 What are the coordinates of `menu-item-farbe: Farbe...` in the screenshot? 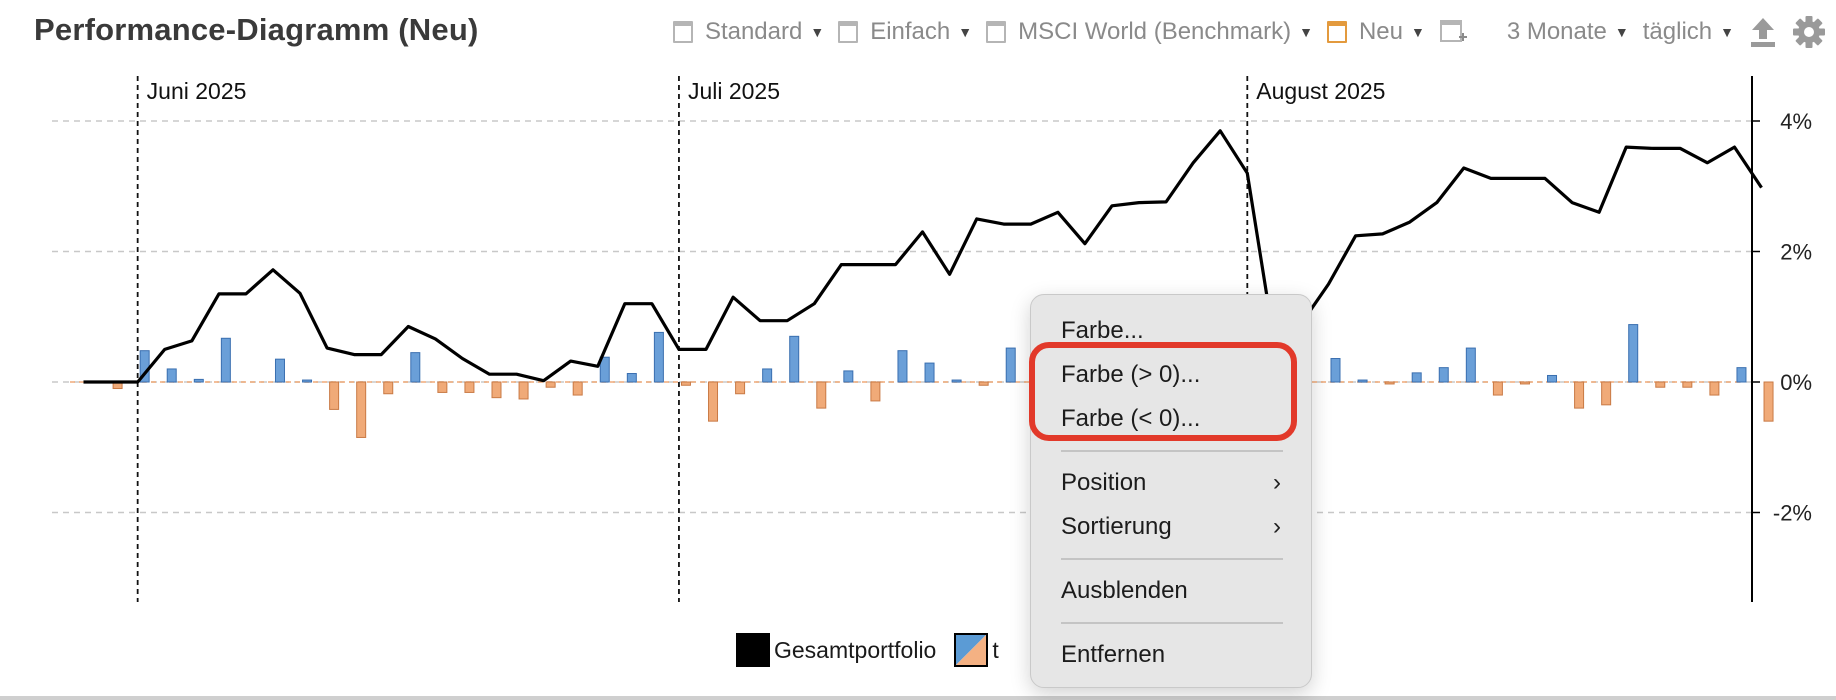 It's located at (1171, 331).